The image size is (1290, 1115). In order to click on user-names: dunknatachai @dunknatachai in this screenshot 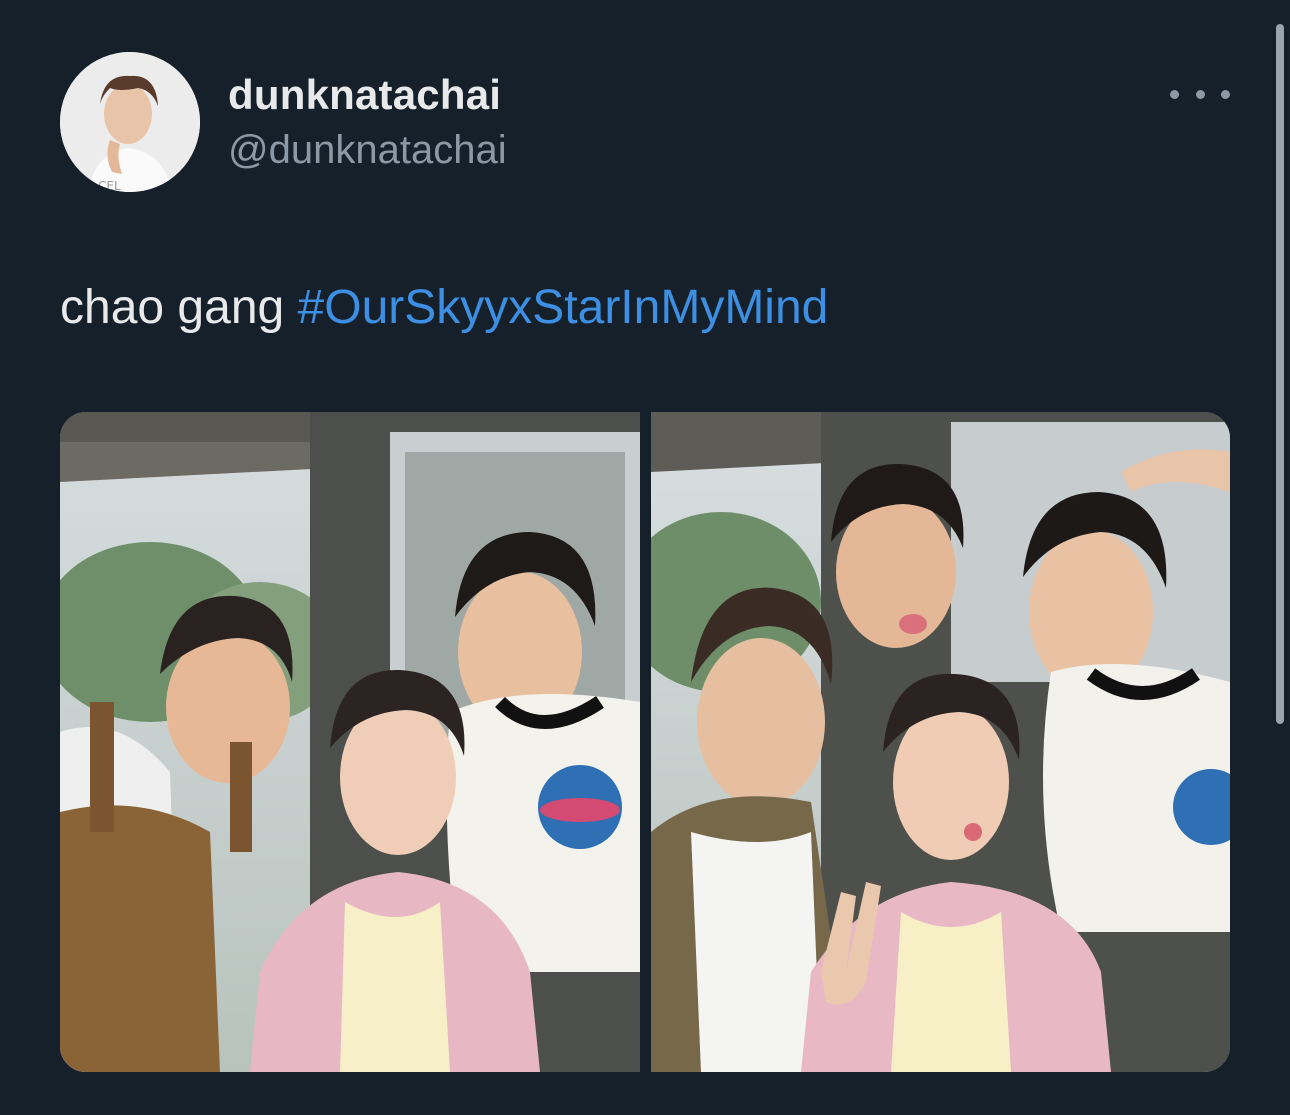, I will do `click(367, 124)`.